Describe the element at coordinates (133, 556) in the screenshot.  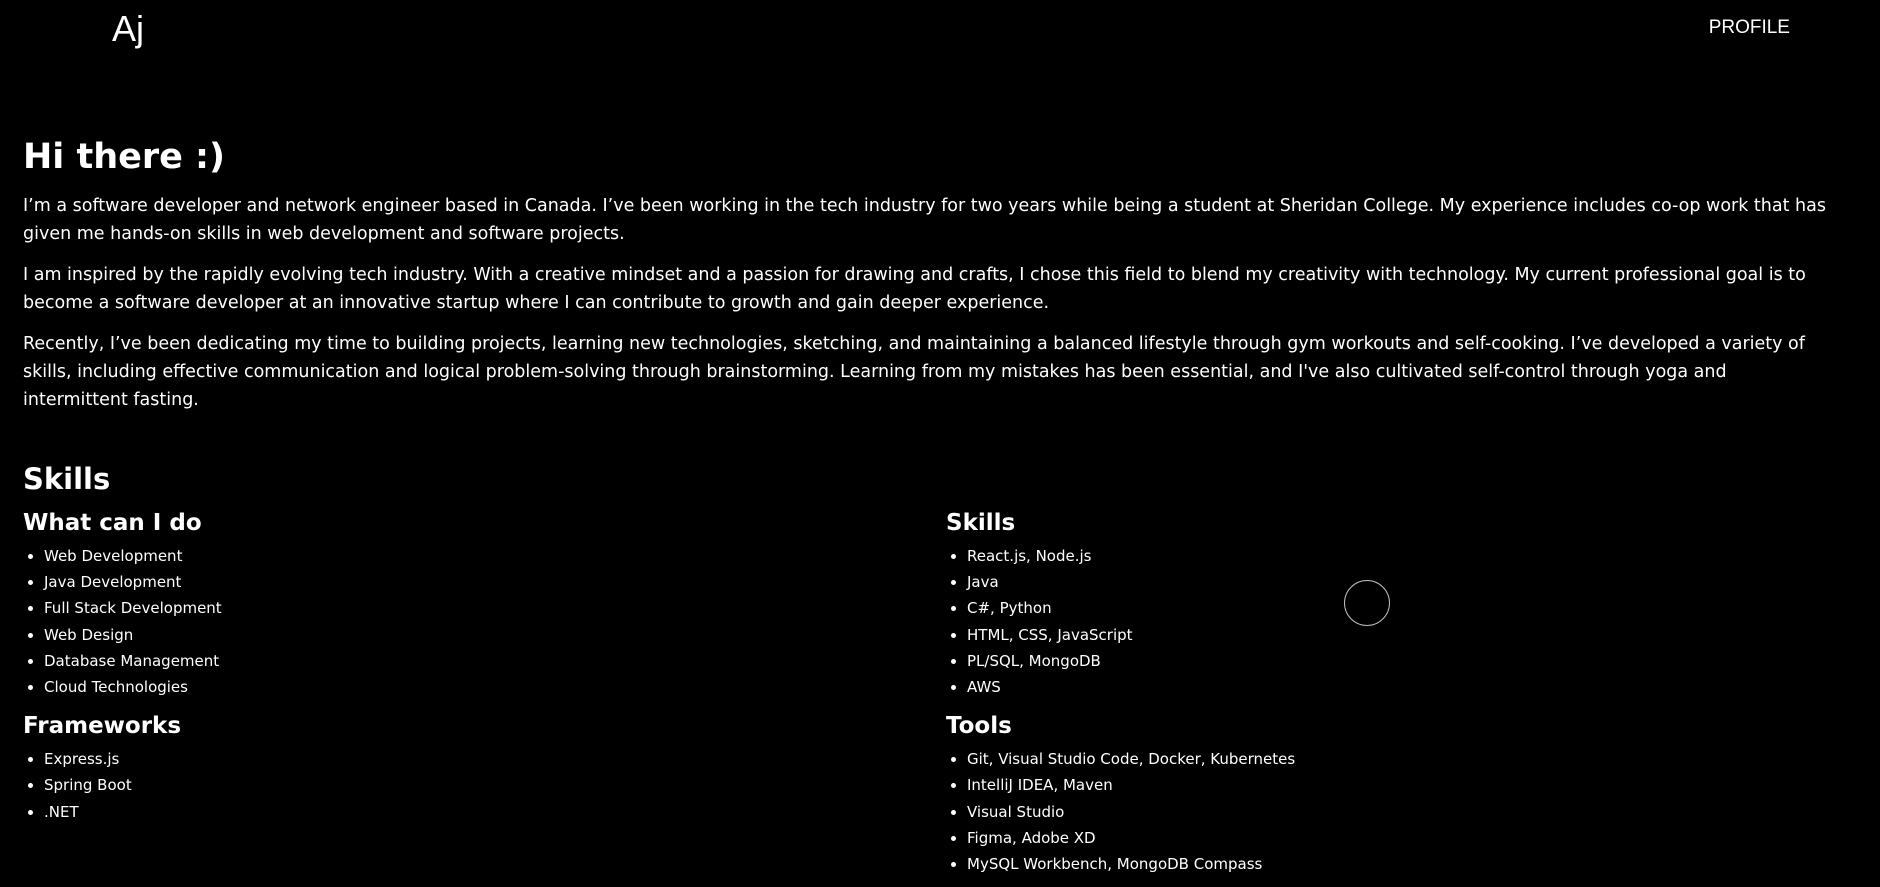
I see `list-item: Web Development` at that location.